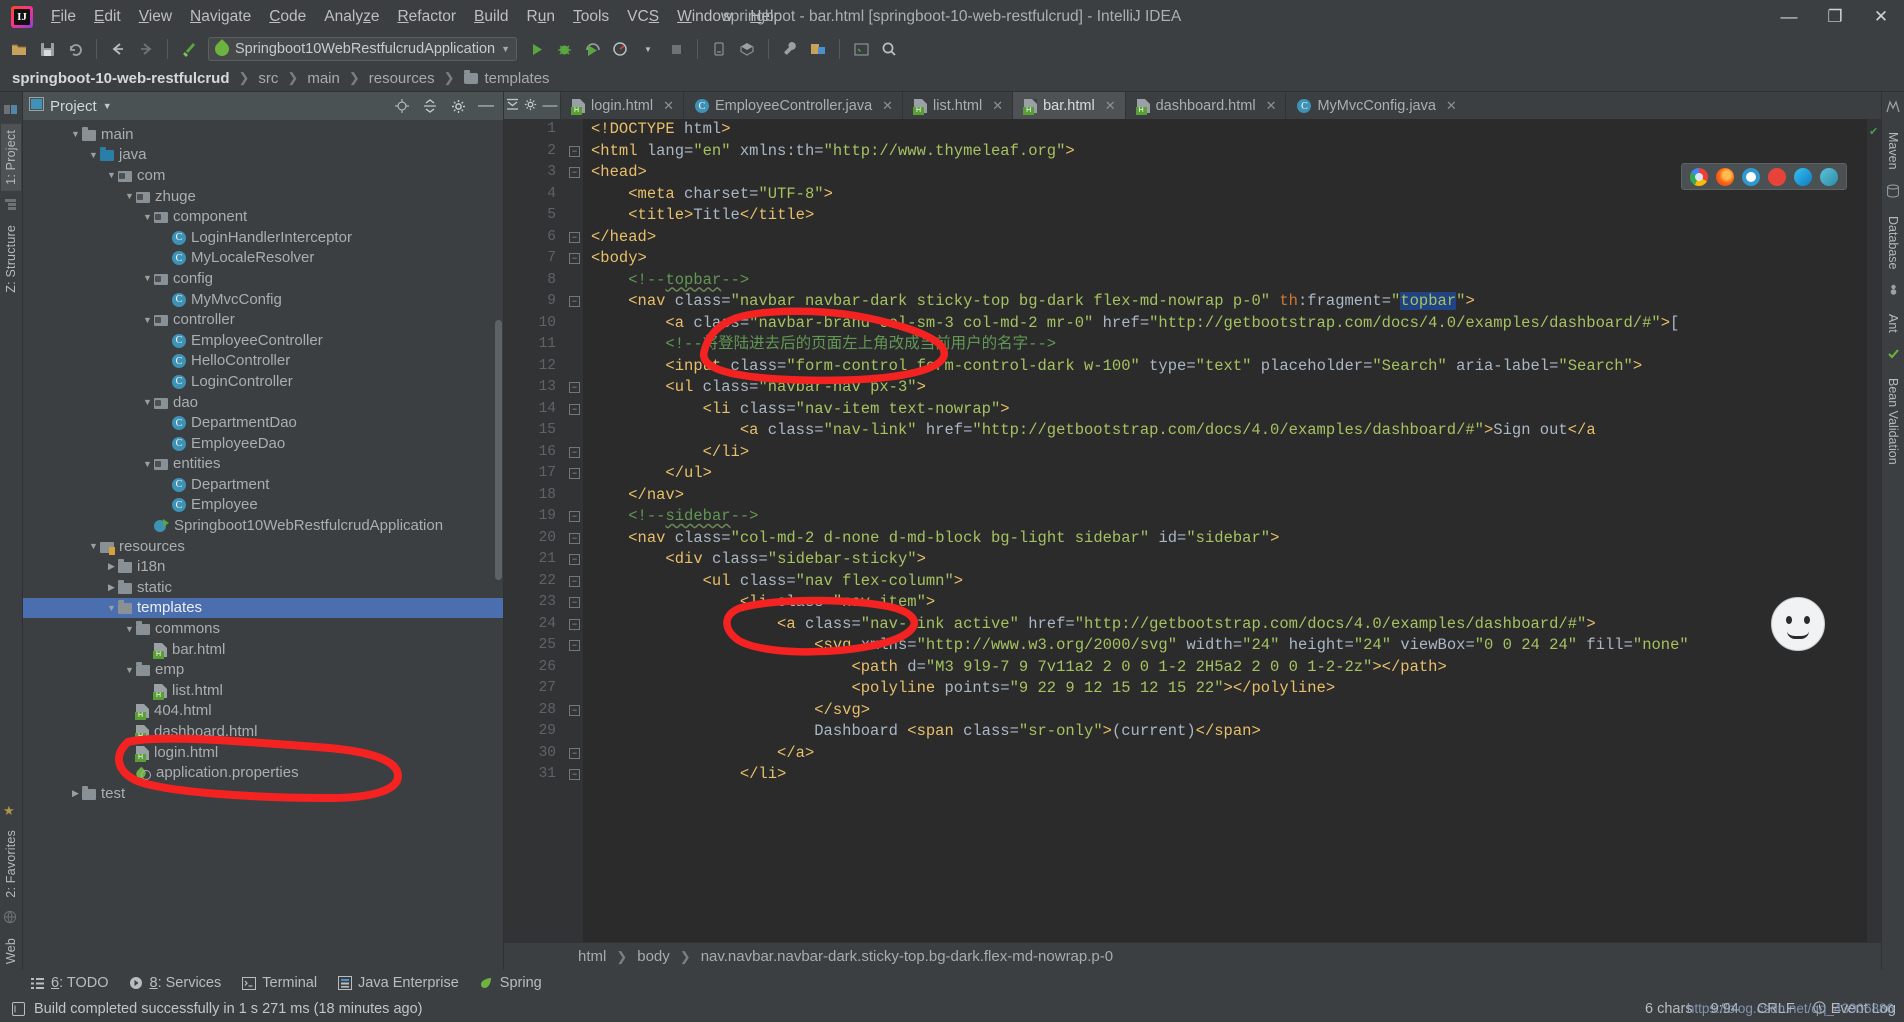 The width and height of the screenshot is (1904, 1022). What do you see at coordinates (1893, 109) in the screenshot?
I see `maven-icon` at bounding box center [1893, 109].